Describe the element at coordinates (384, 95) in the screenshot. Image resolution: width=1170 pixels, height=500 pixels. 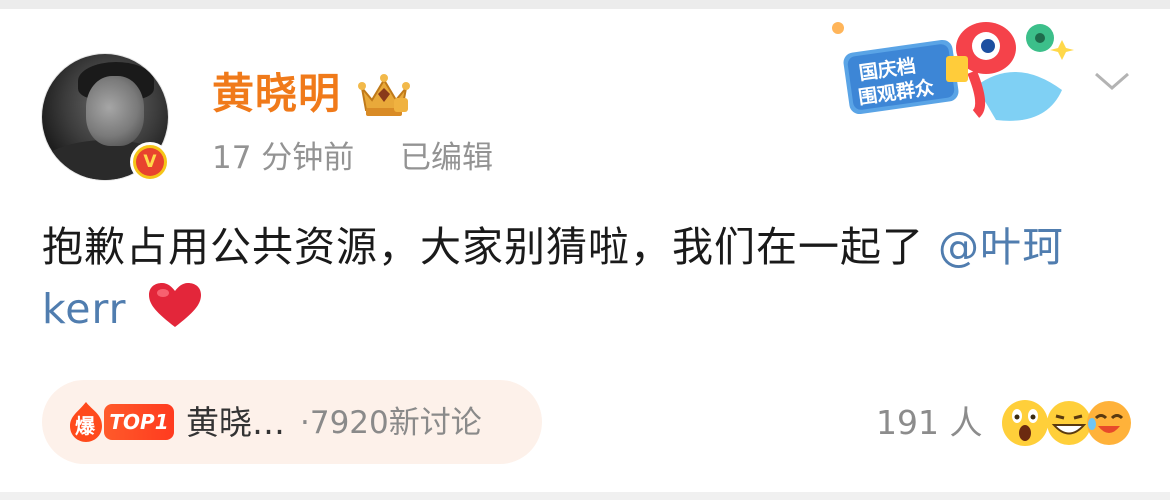
I see `crown-level-icon` at that location.